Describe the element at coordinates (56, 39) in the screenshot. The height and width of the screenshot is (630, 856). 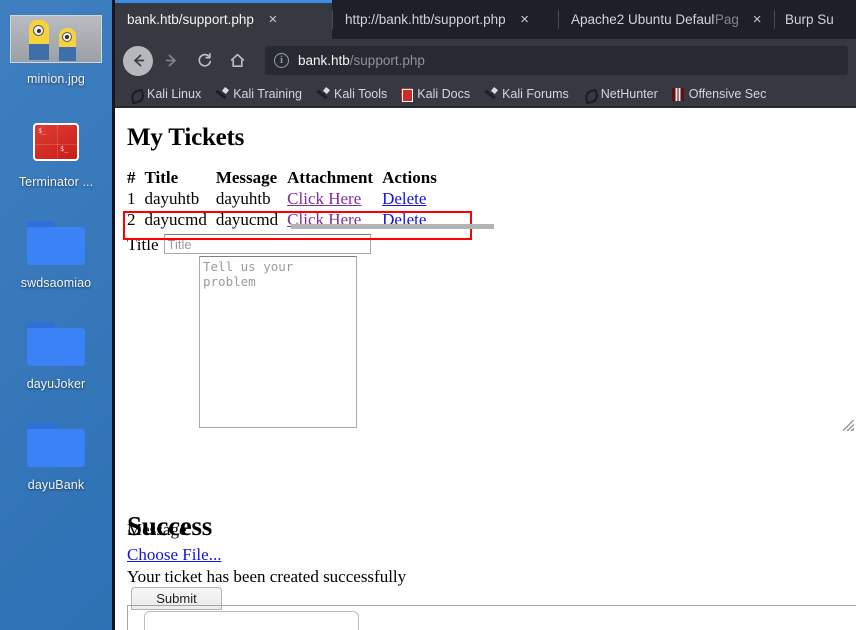
I see `image-thumbnail-icon` at that location.